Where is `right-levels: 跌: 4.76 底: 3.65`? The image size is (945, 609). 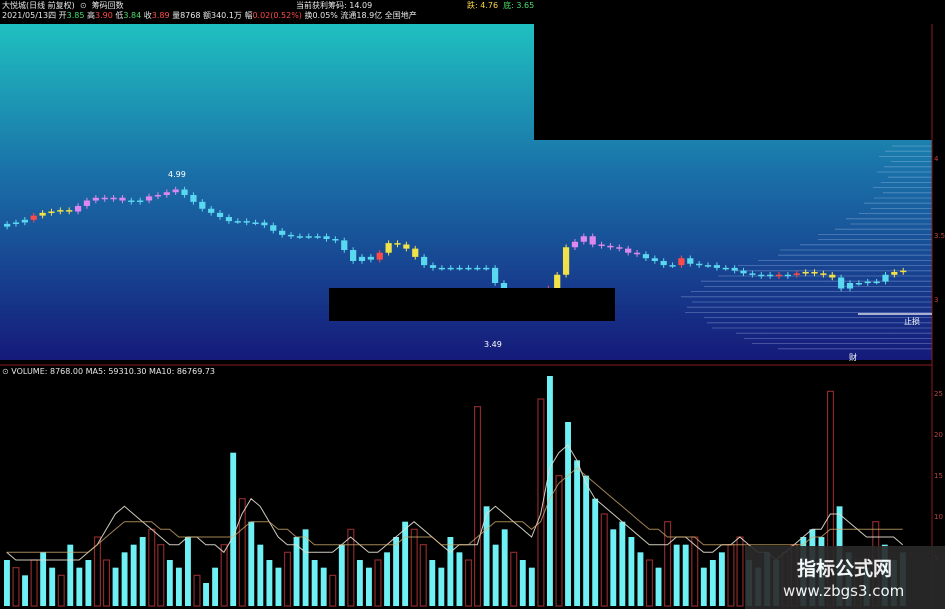 right-levels: 跌: 4.76 底: 3.65 is located at coordinates (501, 5).